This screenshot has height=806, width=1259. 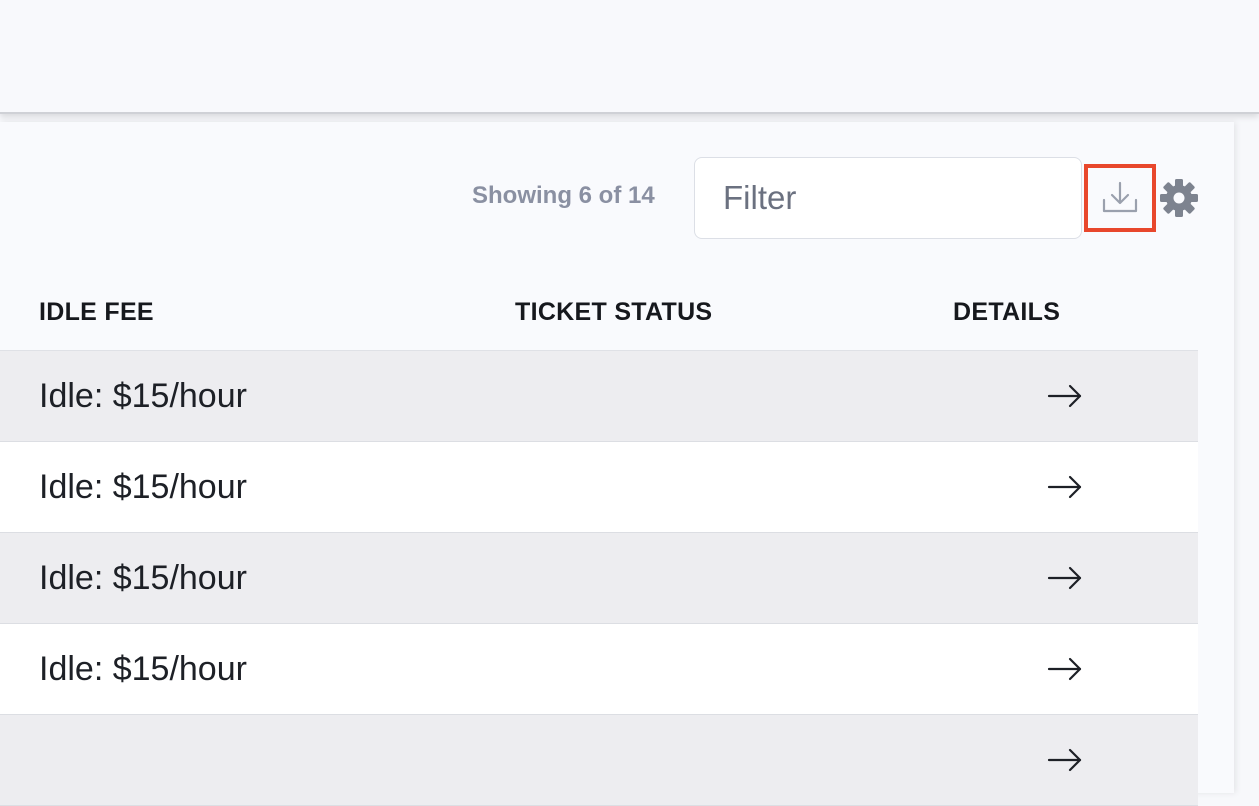 I want to click on column-header-ticket-status: TICKET STATUS, so click(x=613, y=312).